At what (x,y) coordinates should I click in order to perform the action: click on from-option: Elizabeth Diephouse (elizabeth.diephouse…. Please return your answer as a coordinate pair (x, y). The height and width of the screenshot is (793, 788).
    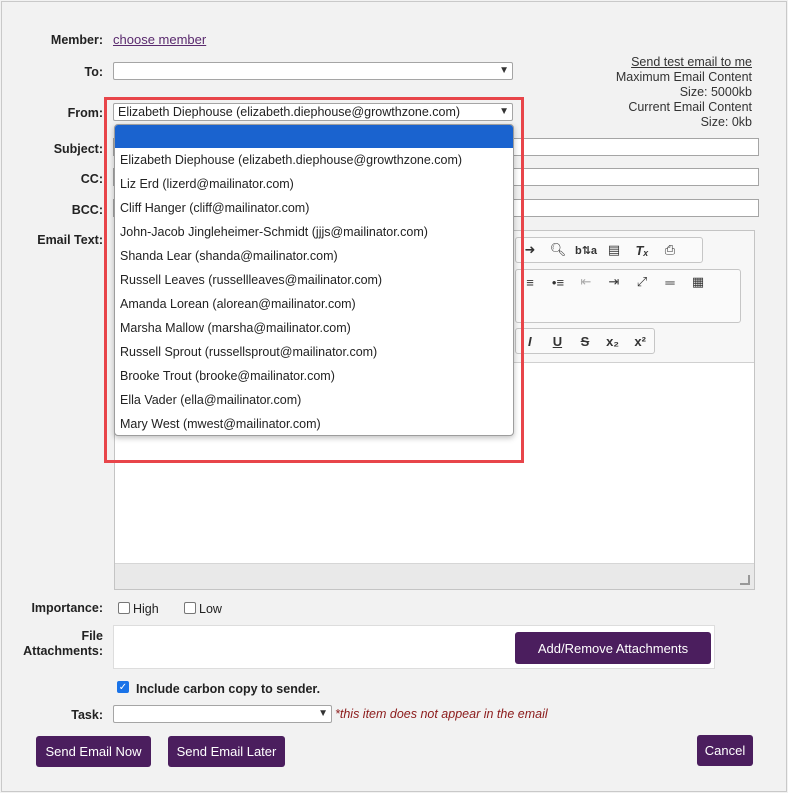
    Looking at the image, I should click on (314, 160).